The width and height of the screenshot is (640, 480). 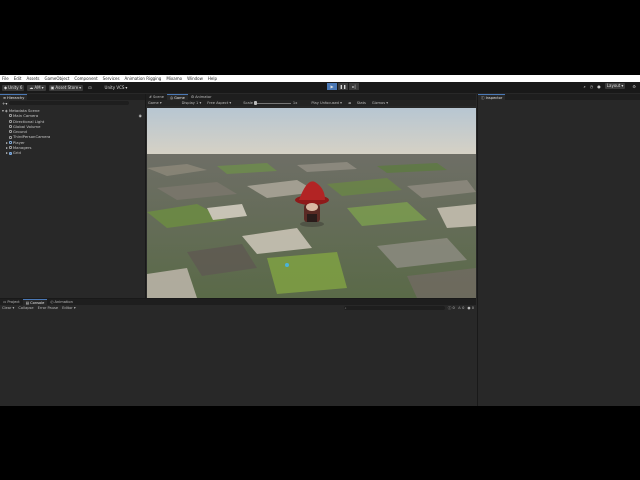 What do you see at coordinates (73, 152) in the screenshot?
I see `hierarchy-item-grid: ▸ Grid` at bounding box center [73, 152].